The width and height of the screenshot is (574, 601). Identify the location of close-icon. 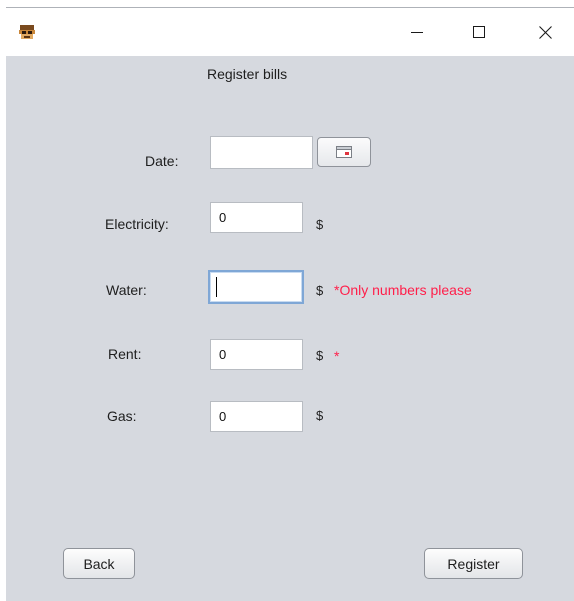
(545, 32).